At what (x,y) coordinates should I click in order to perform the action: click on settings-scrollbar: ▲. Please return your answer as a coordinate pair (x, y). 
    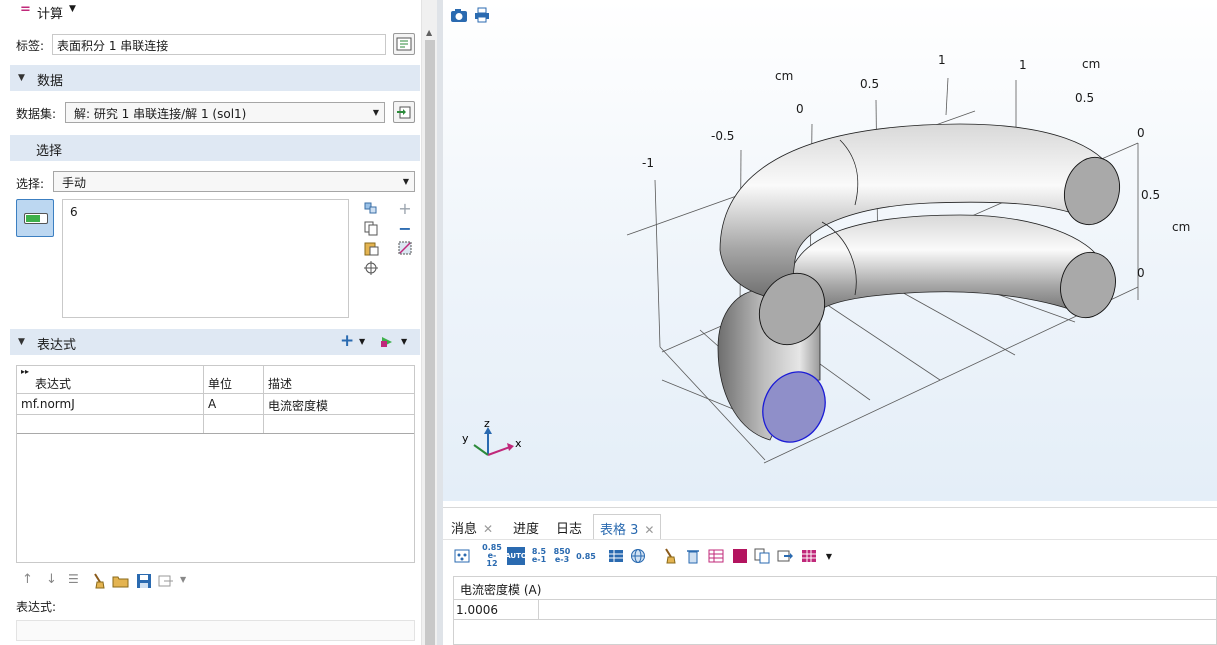
    Looking at the image, I should click on (429, 322).